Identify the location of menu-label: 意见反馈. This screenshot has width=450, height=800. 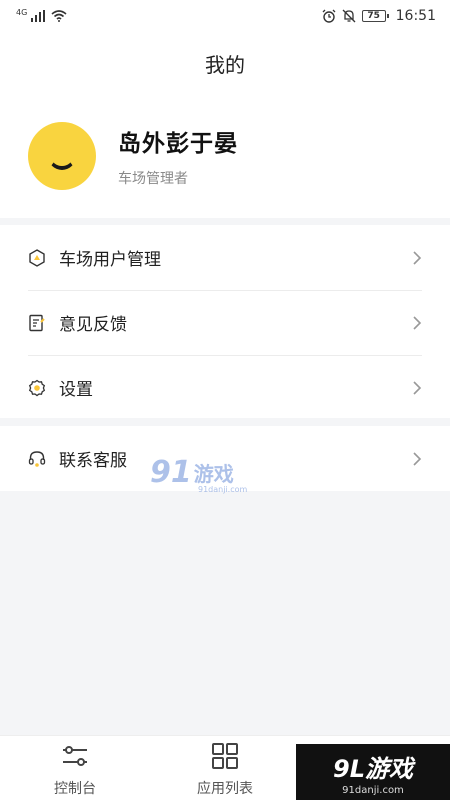
(93, 325).